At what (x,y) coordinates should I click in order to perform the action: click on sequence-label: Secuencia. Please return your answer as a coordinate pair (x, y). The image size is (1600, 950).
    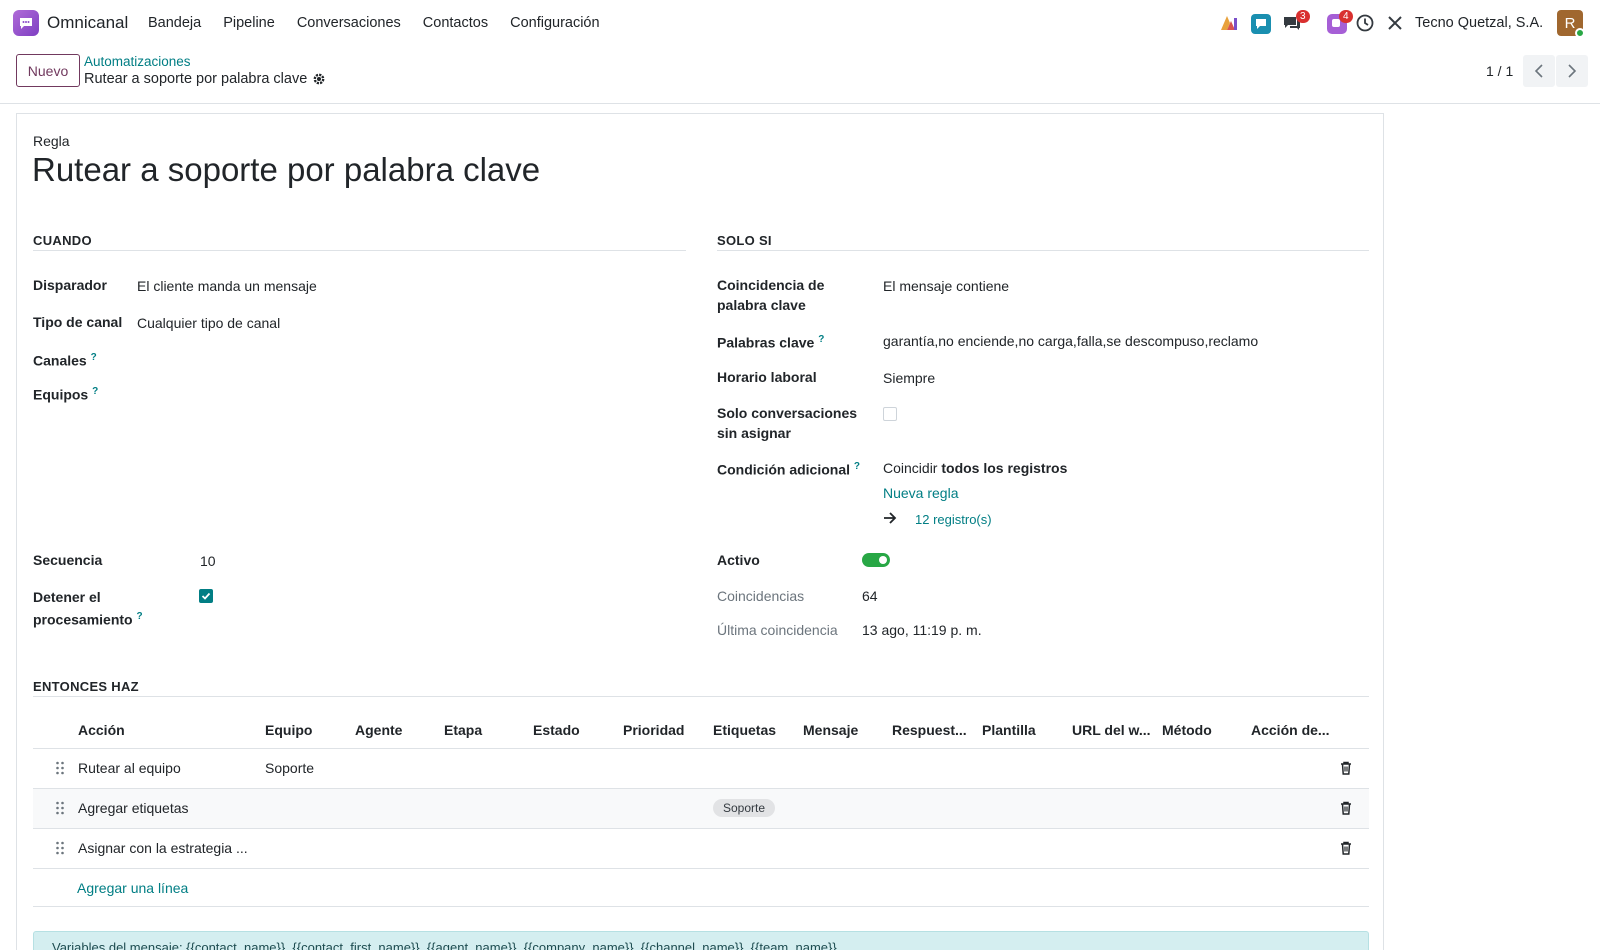
    Looking at the image, I should click on (68, 560).